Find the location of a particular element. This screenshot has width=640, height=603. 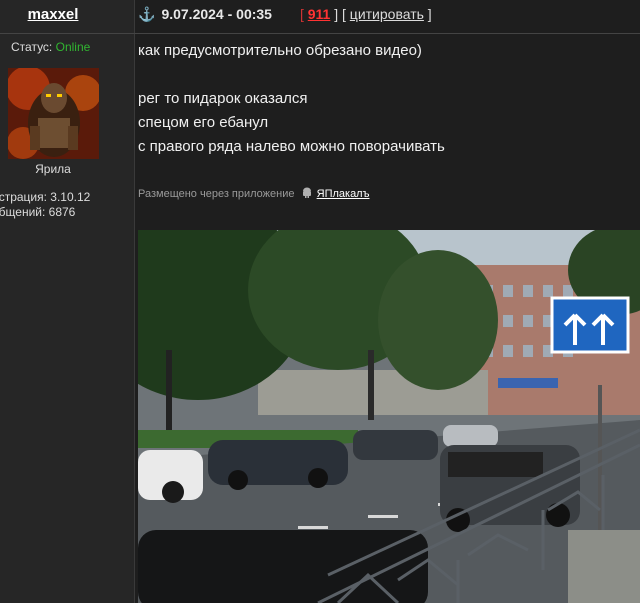

username-link: maxxel is located at coordinates (53, 14).